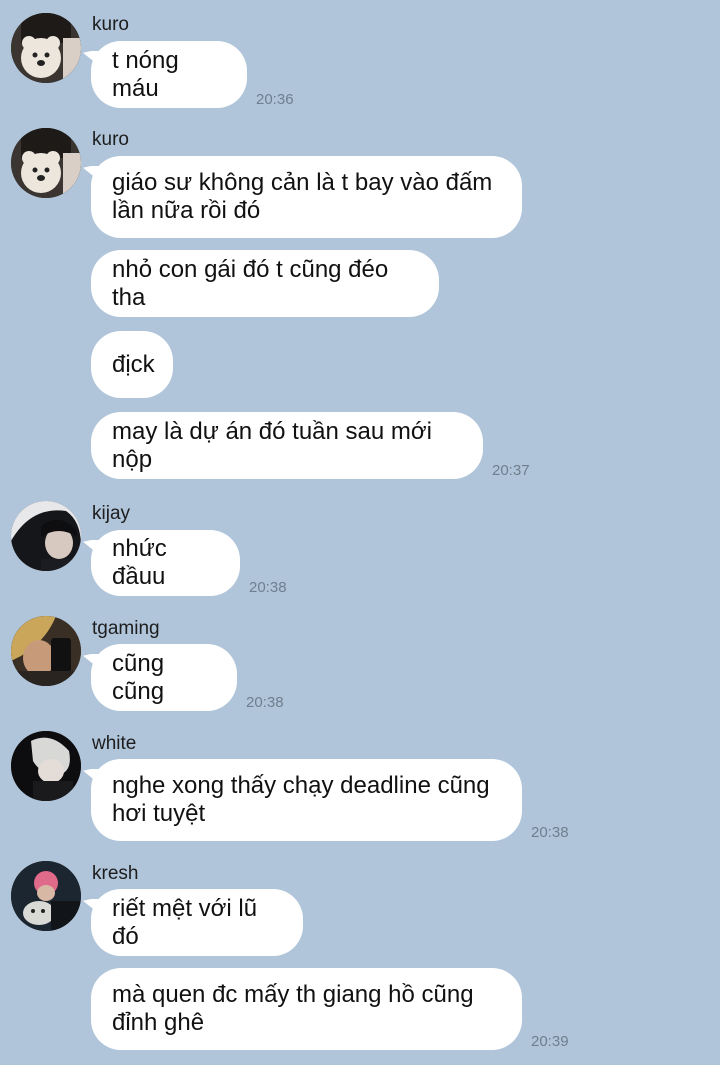  Describe the element at coordinates (46, 766) in the screenshot. I see `avatar-white` at that location.